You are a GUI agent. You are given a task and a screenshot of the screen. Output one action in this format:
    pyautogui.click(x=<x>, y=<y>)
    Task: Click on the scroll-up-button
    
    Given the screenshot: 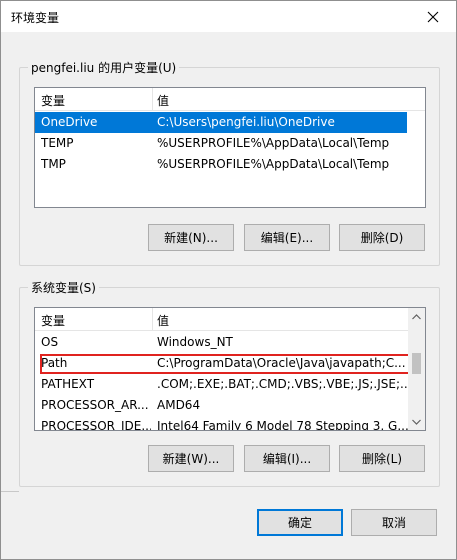 What is the action you would take?
    pyautogui.click(x=416, y=316)
    